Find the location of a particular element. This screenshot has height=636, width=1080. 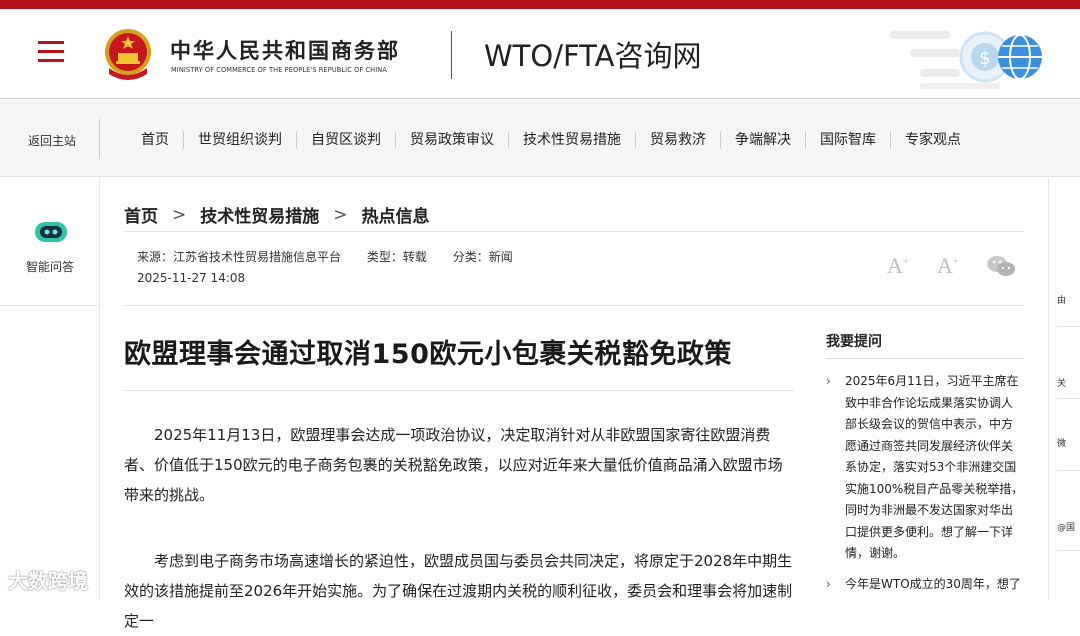

meta-date: 2025-11-27 14:08 is located at coordinates (191, 278).